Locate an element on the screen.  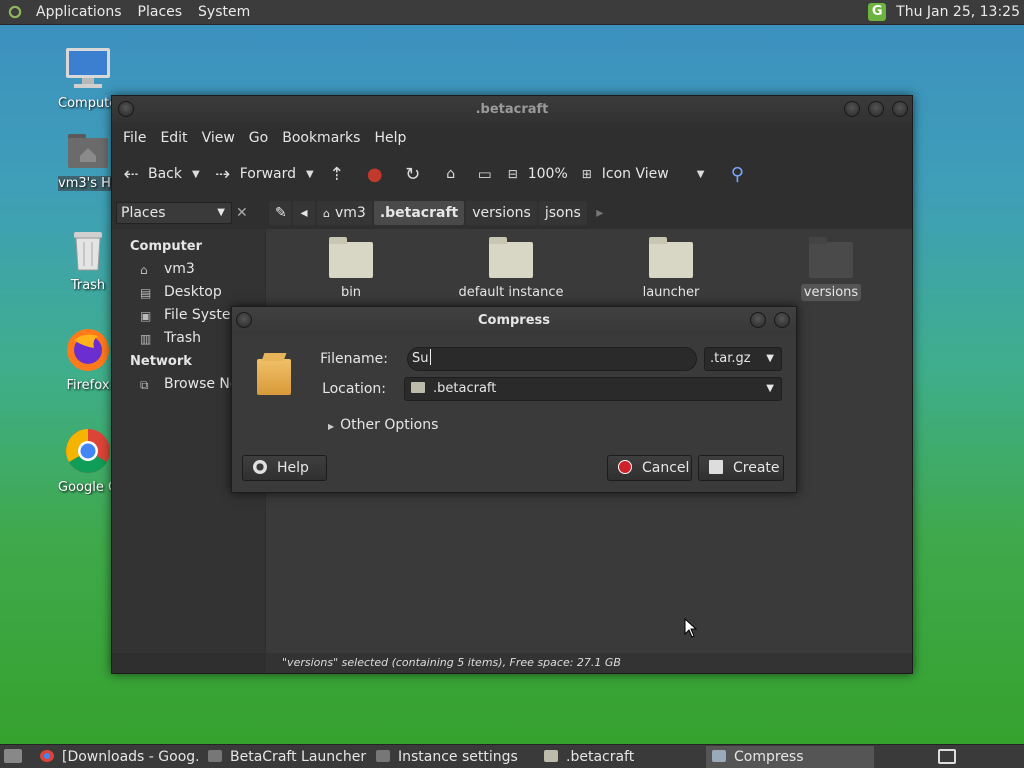
breadcrumb-vm3: ⌂ vm3 is located at coordinates (344, 213).